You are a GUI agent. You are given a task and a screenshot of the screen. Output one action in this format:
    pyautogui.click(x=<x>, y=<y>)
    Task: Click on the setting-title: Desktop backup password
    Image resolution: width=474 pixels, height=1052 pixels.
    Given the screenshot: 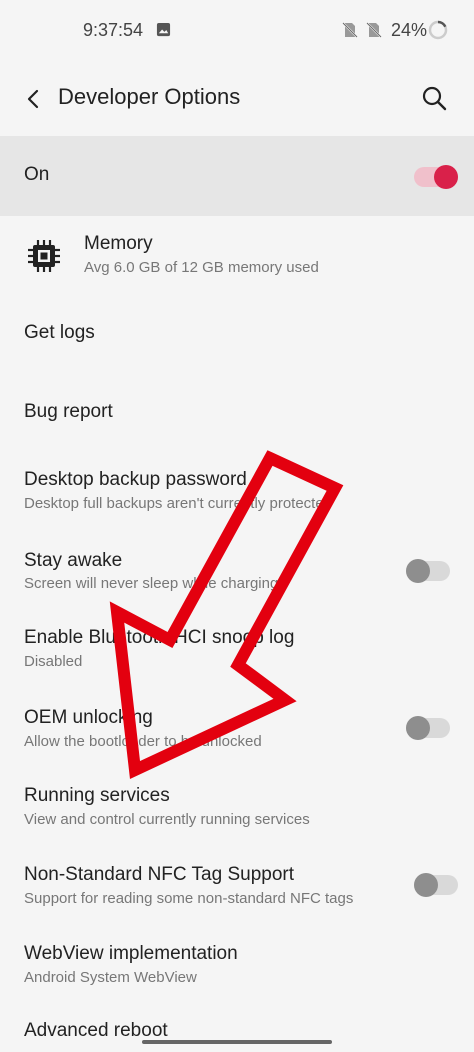 What is the action you would take?
    pyautogui.click(x=135, y=479)
    